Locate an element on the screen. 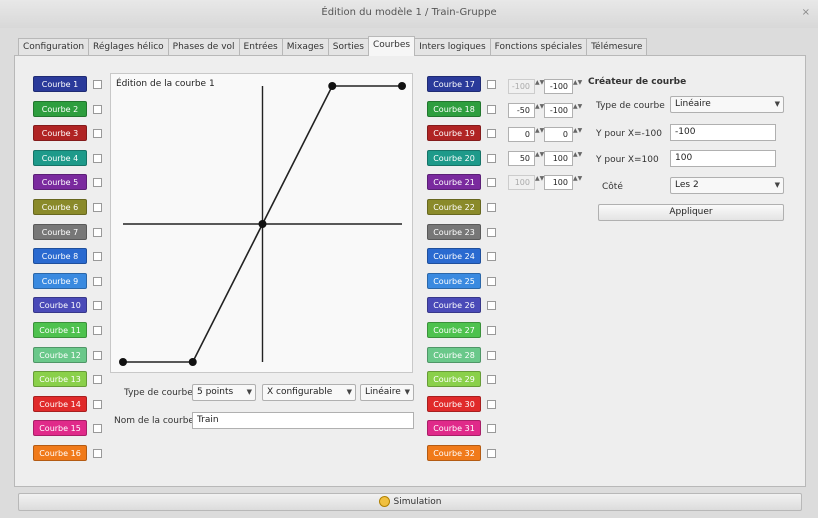 The height and width of the screenshot is (518, 818). curve-button-32: Courbe 32 is located at coordinates (454, 453).